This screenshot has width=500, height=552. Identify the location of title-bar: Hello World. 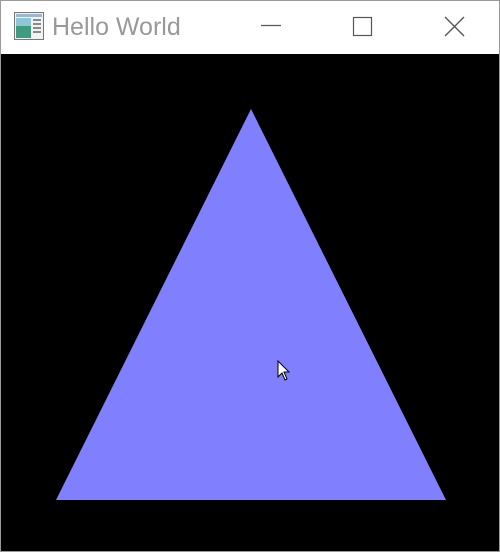
(250, 27).